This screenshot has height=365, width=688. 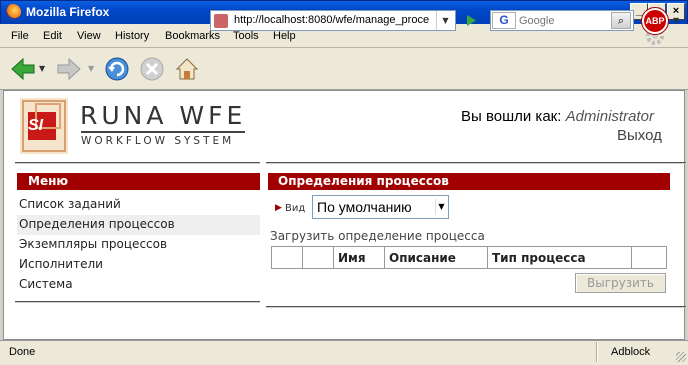 I want to click on statusbar, so click(x=344, y=352).